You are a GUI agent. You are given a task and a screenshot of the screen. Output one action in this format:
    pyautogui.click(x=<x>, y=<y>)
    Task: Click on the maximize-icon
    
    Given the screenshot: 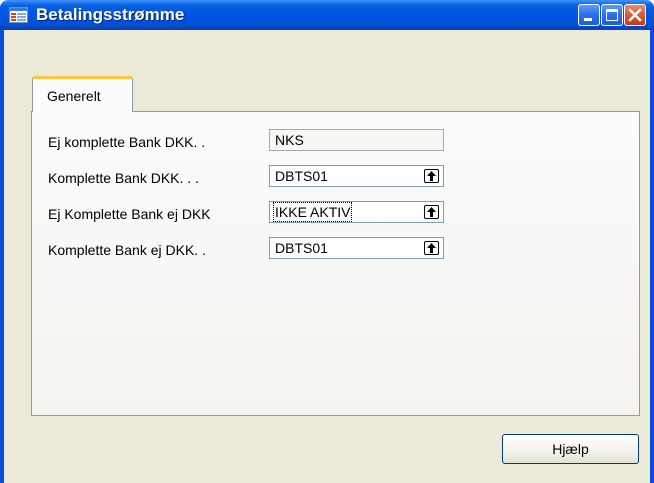 What is the action you would take?
    pyautogui.click(x=612, y=15)
    